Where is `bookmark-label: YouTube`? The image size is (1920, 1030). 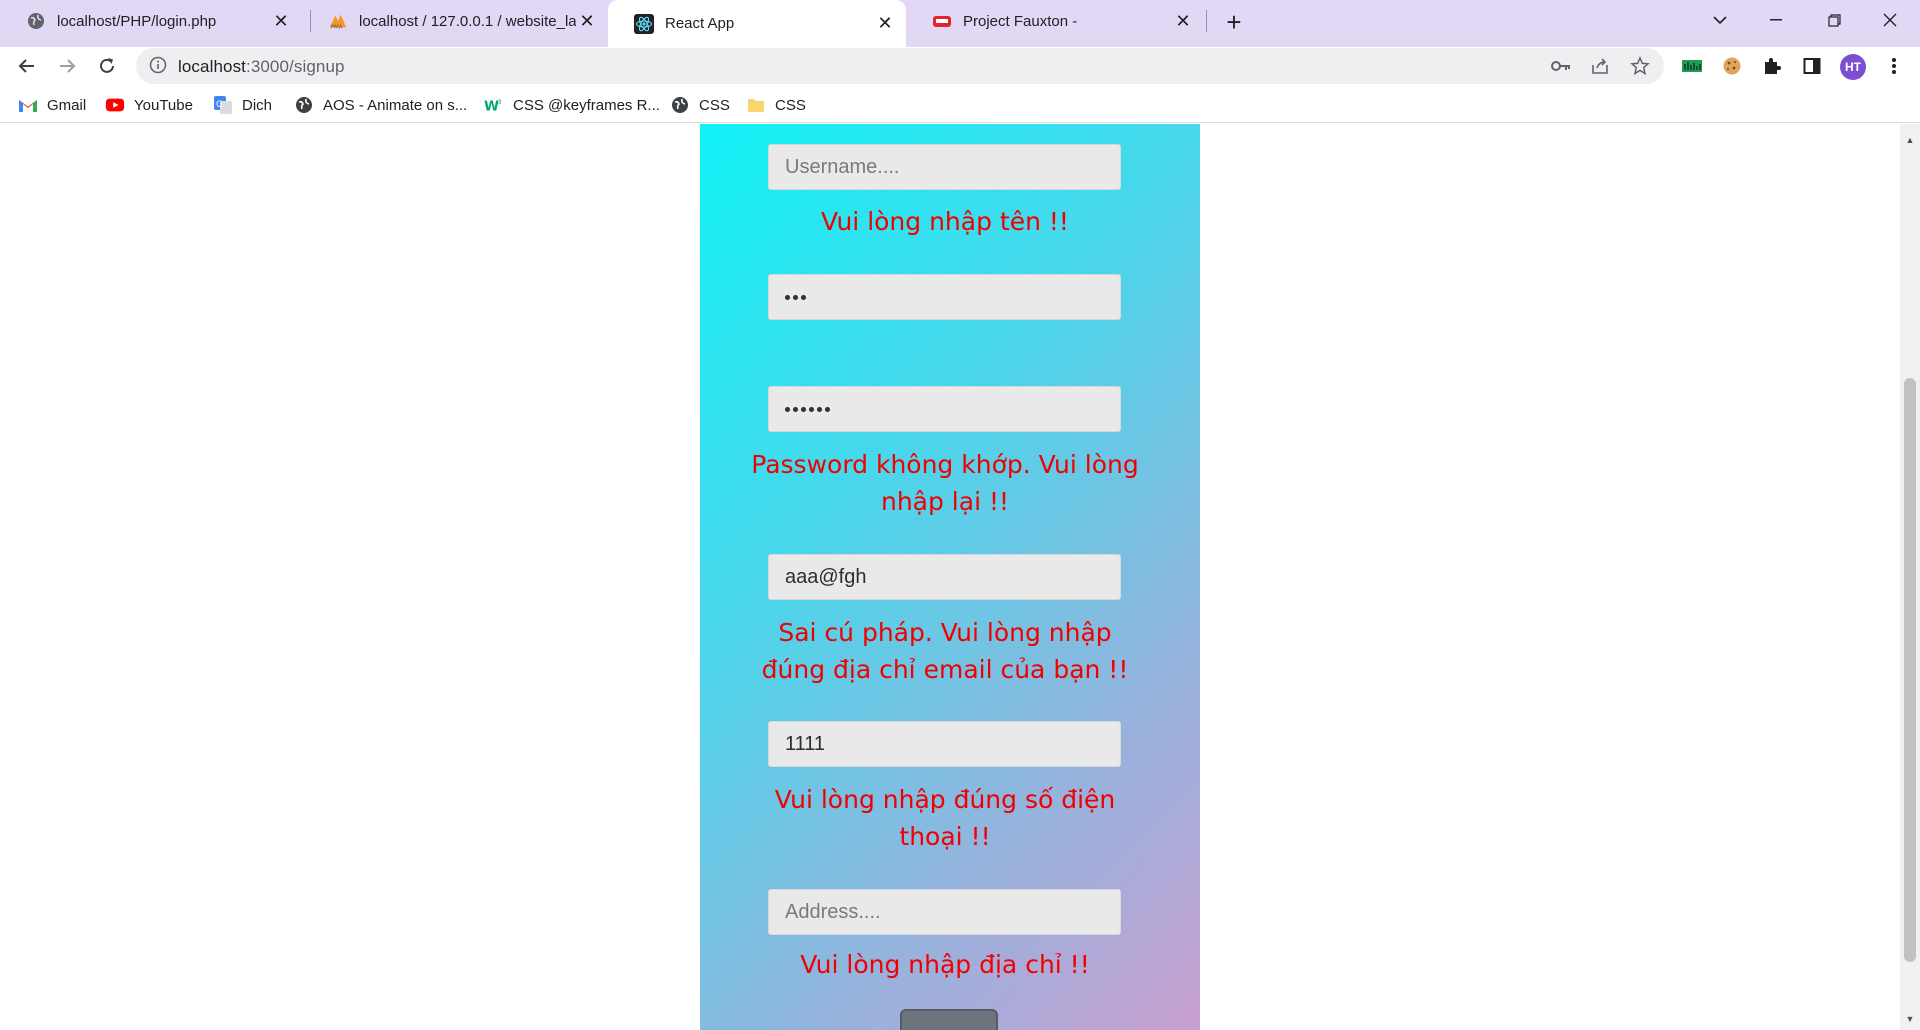
bookmark-label: YouTube is located at coordinates (163, 105).